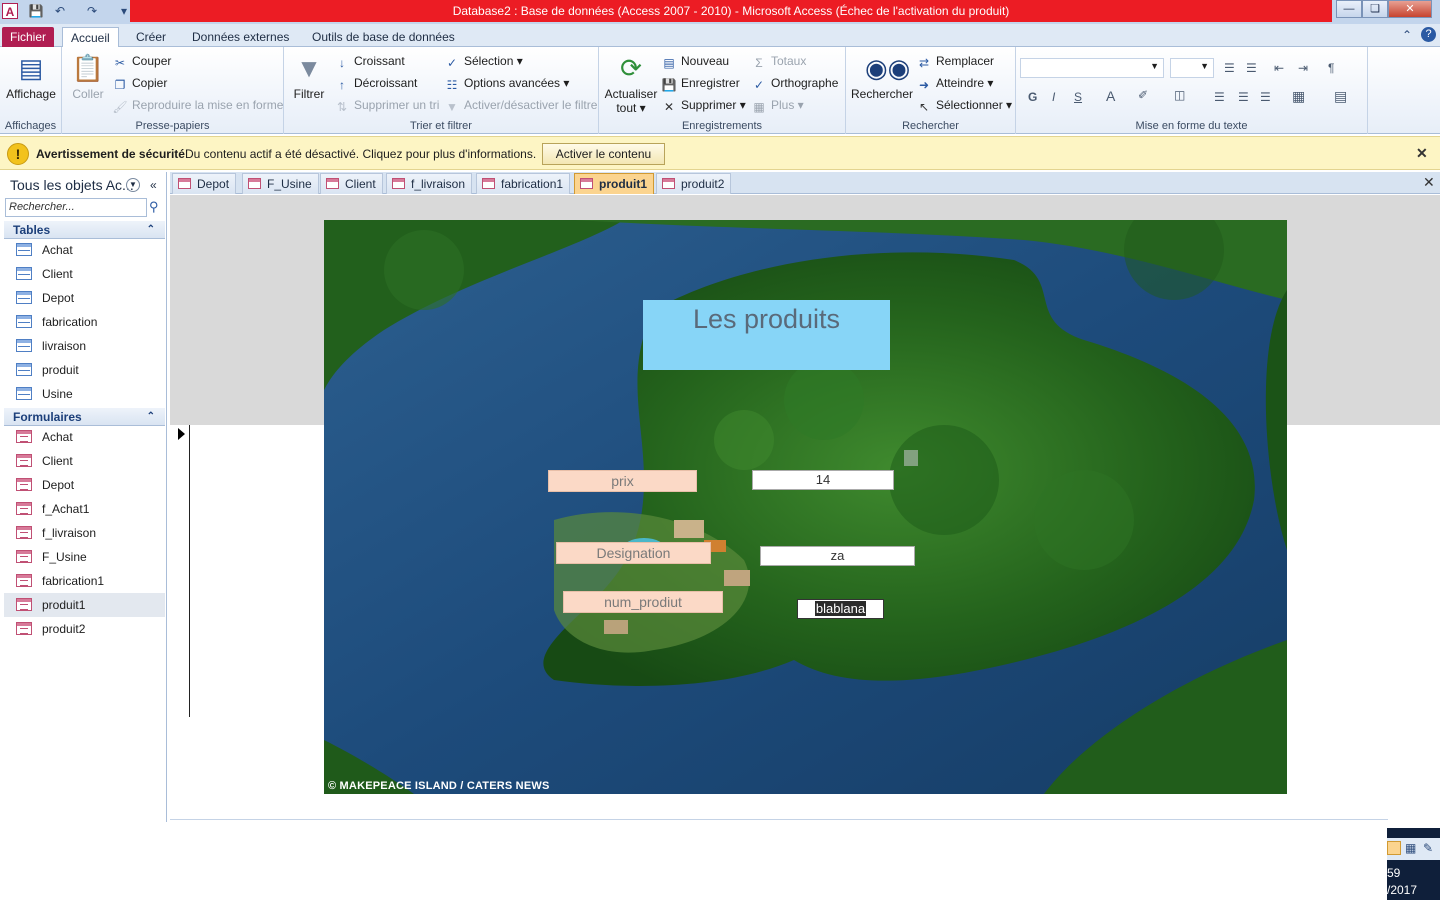 The width and height of the screenshot is (1440, 900). What do you see at coordinates (1349, 9) in the screenshot?
I see `minimize-button: —` at bounding box center [1349, 9].